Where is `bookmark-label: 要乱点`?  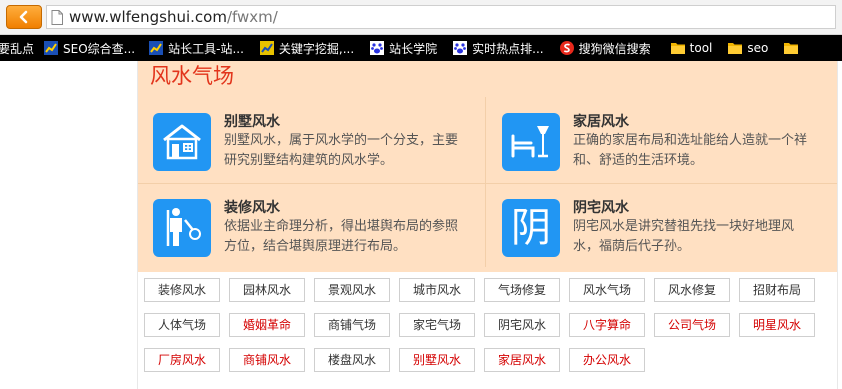
bookmark-label: 要乱点 is located at coordinates (17, 48).